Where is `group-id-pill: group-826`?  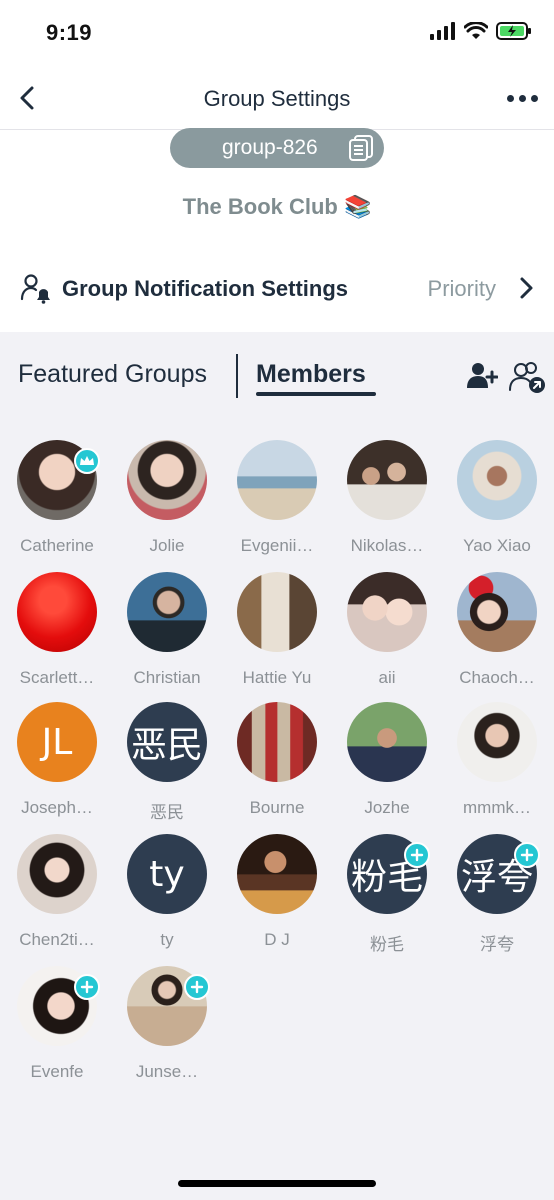
group-id-pill: group-826 is located at coordinates (277, 148).